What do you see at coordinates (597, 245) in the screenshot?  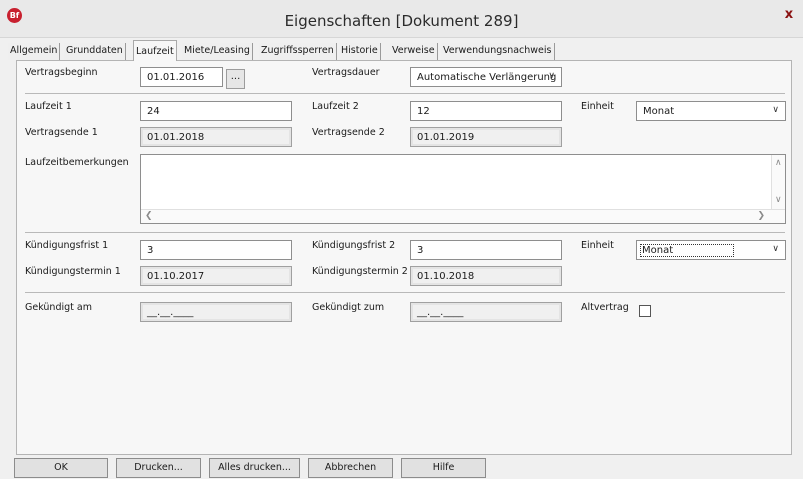 I see `einheit2-label: Einheit` at bounding box center [597, 245].